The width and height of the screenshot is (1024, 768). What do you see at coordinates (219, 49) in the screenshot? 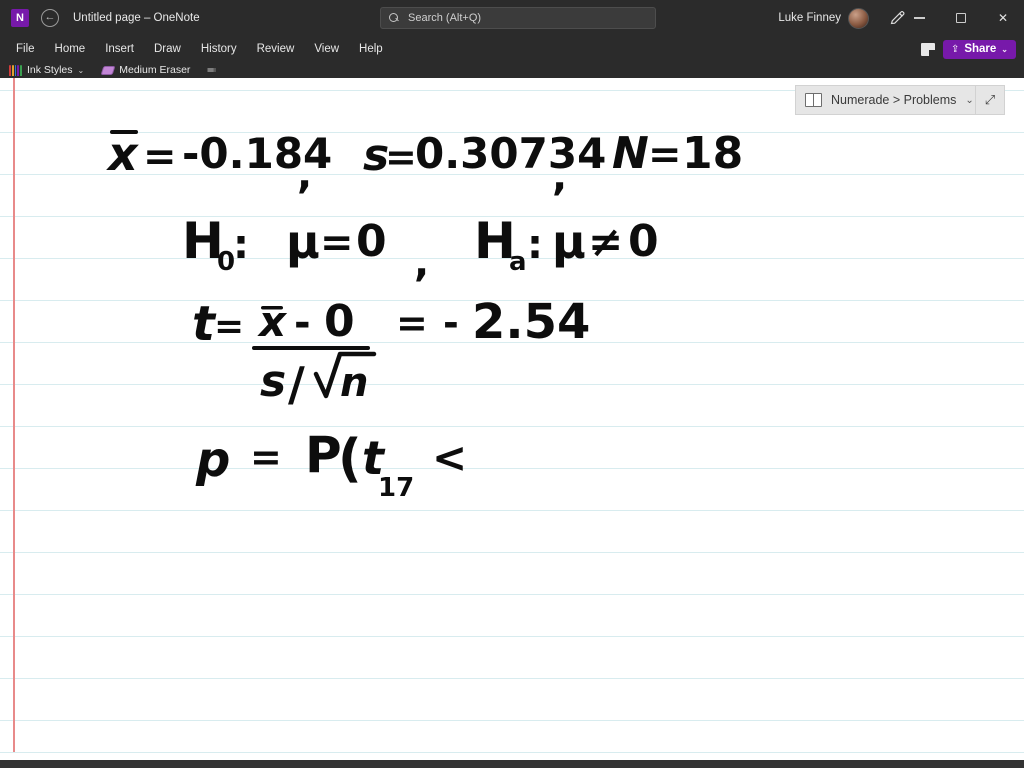
I see `tab-history: History` at bounding box center [219, 49].